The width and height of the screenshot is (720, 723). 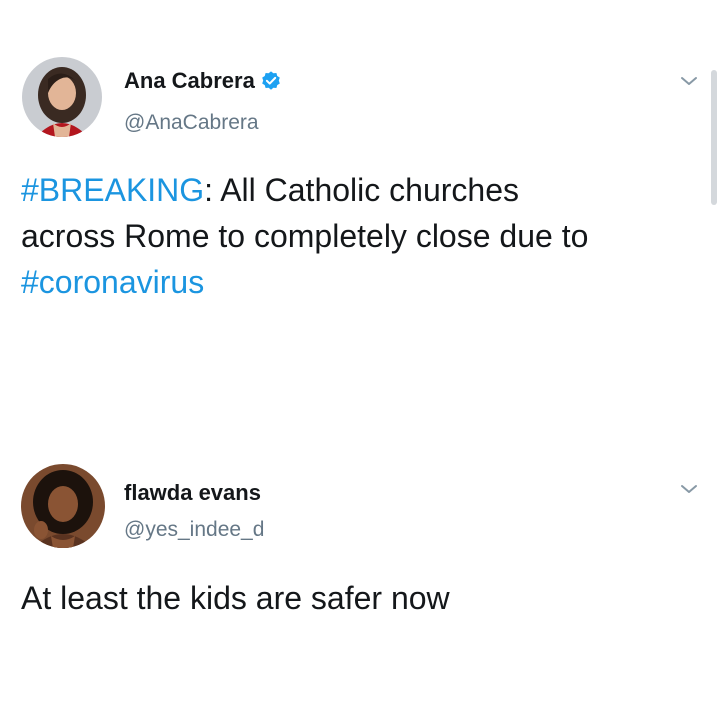 What do you see at coordinates (189, 81) in the screenshot?
I see `display-name: Ana Cabrera` at bounding box center [189, 81].